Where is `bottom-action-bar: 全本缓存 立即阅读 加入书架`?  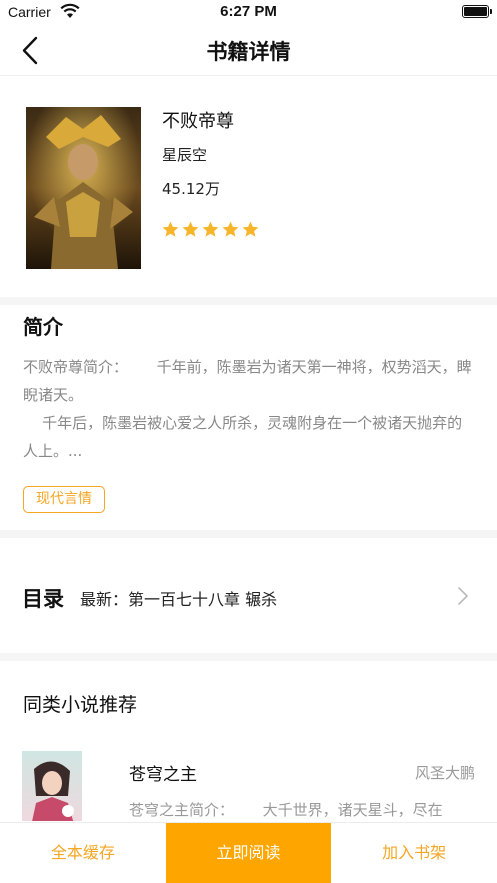
bottom-action-bar: 全本缓存 立即阅读 加入书架 is located at coordinates (248, 852).